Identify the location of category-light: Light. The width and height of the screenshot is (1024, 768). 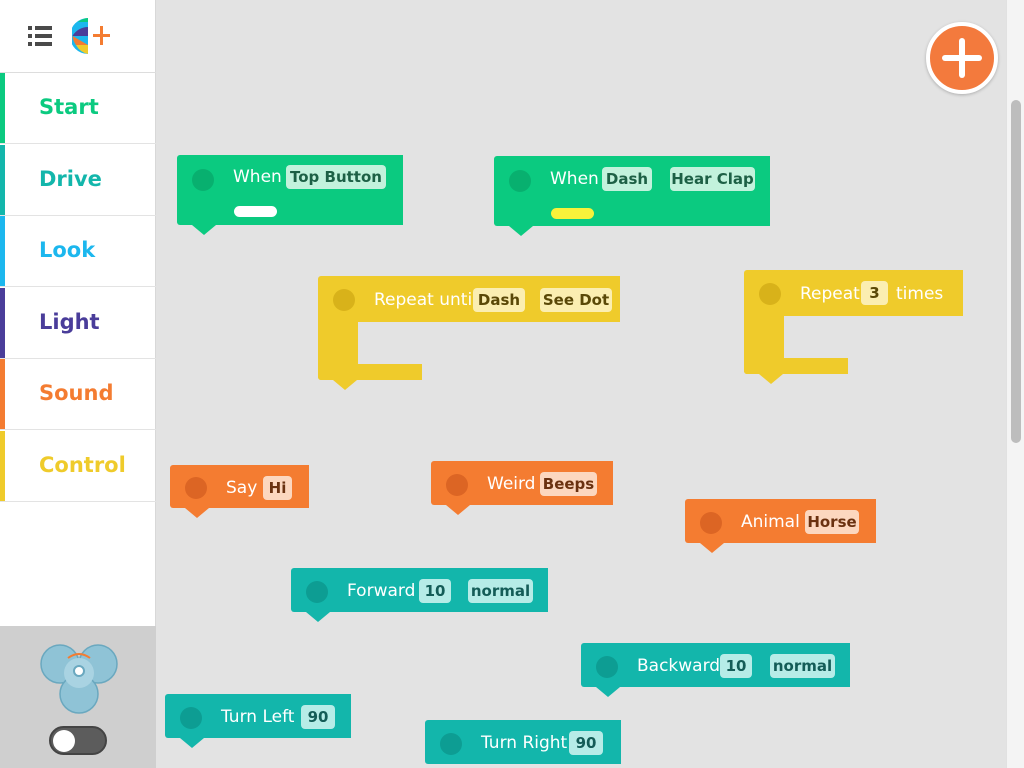
(78, 323).